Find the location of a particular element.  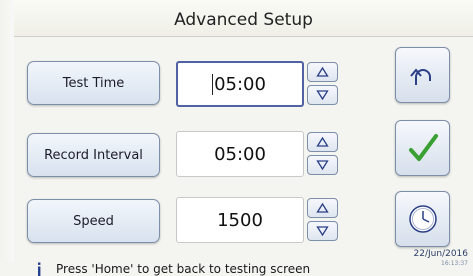

record-interval-spinner is located at coordinates (322, 154).